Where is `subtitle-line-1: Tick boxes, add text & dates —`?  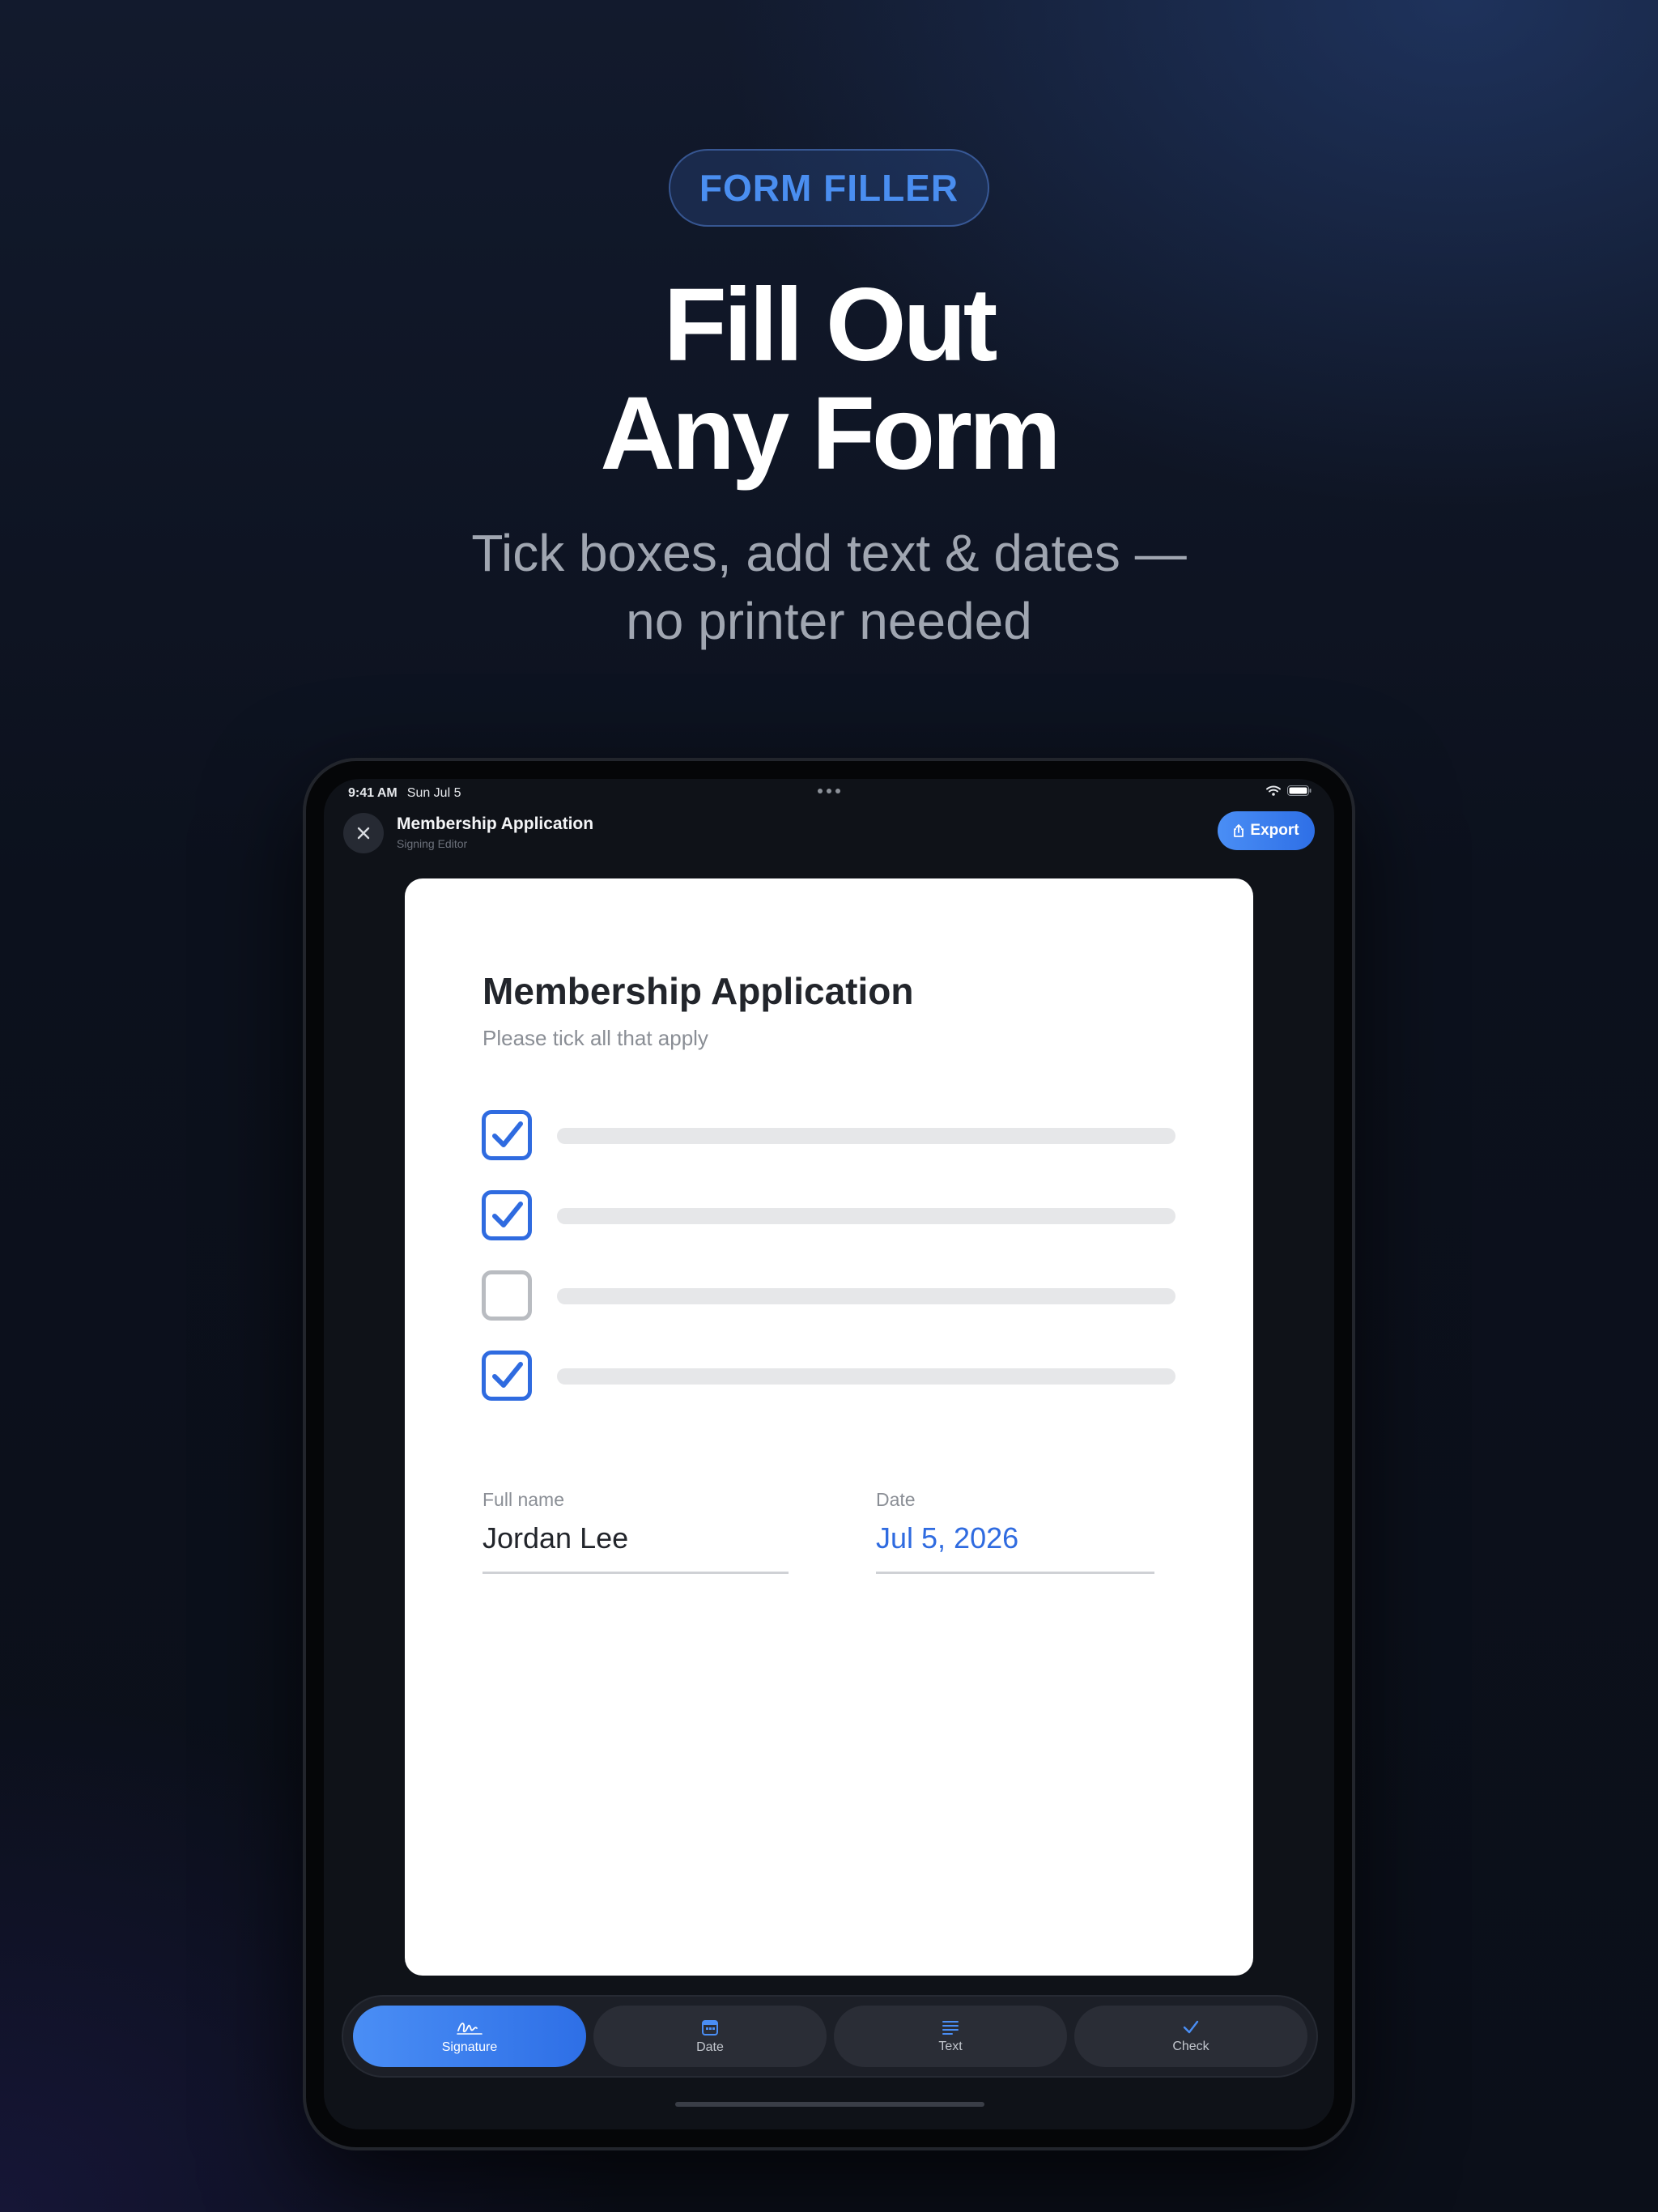
subtitle-line-1: Tick boxes, add text & dates — is located at coordinates (829, 553).